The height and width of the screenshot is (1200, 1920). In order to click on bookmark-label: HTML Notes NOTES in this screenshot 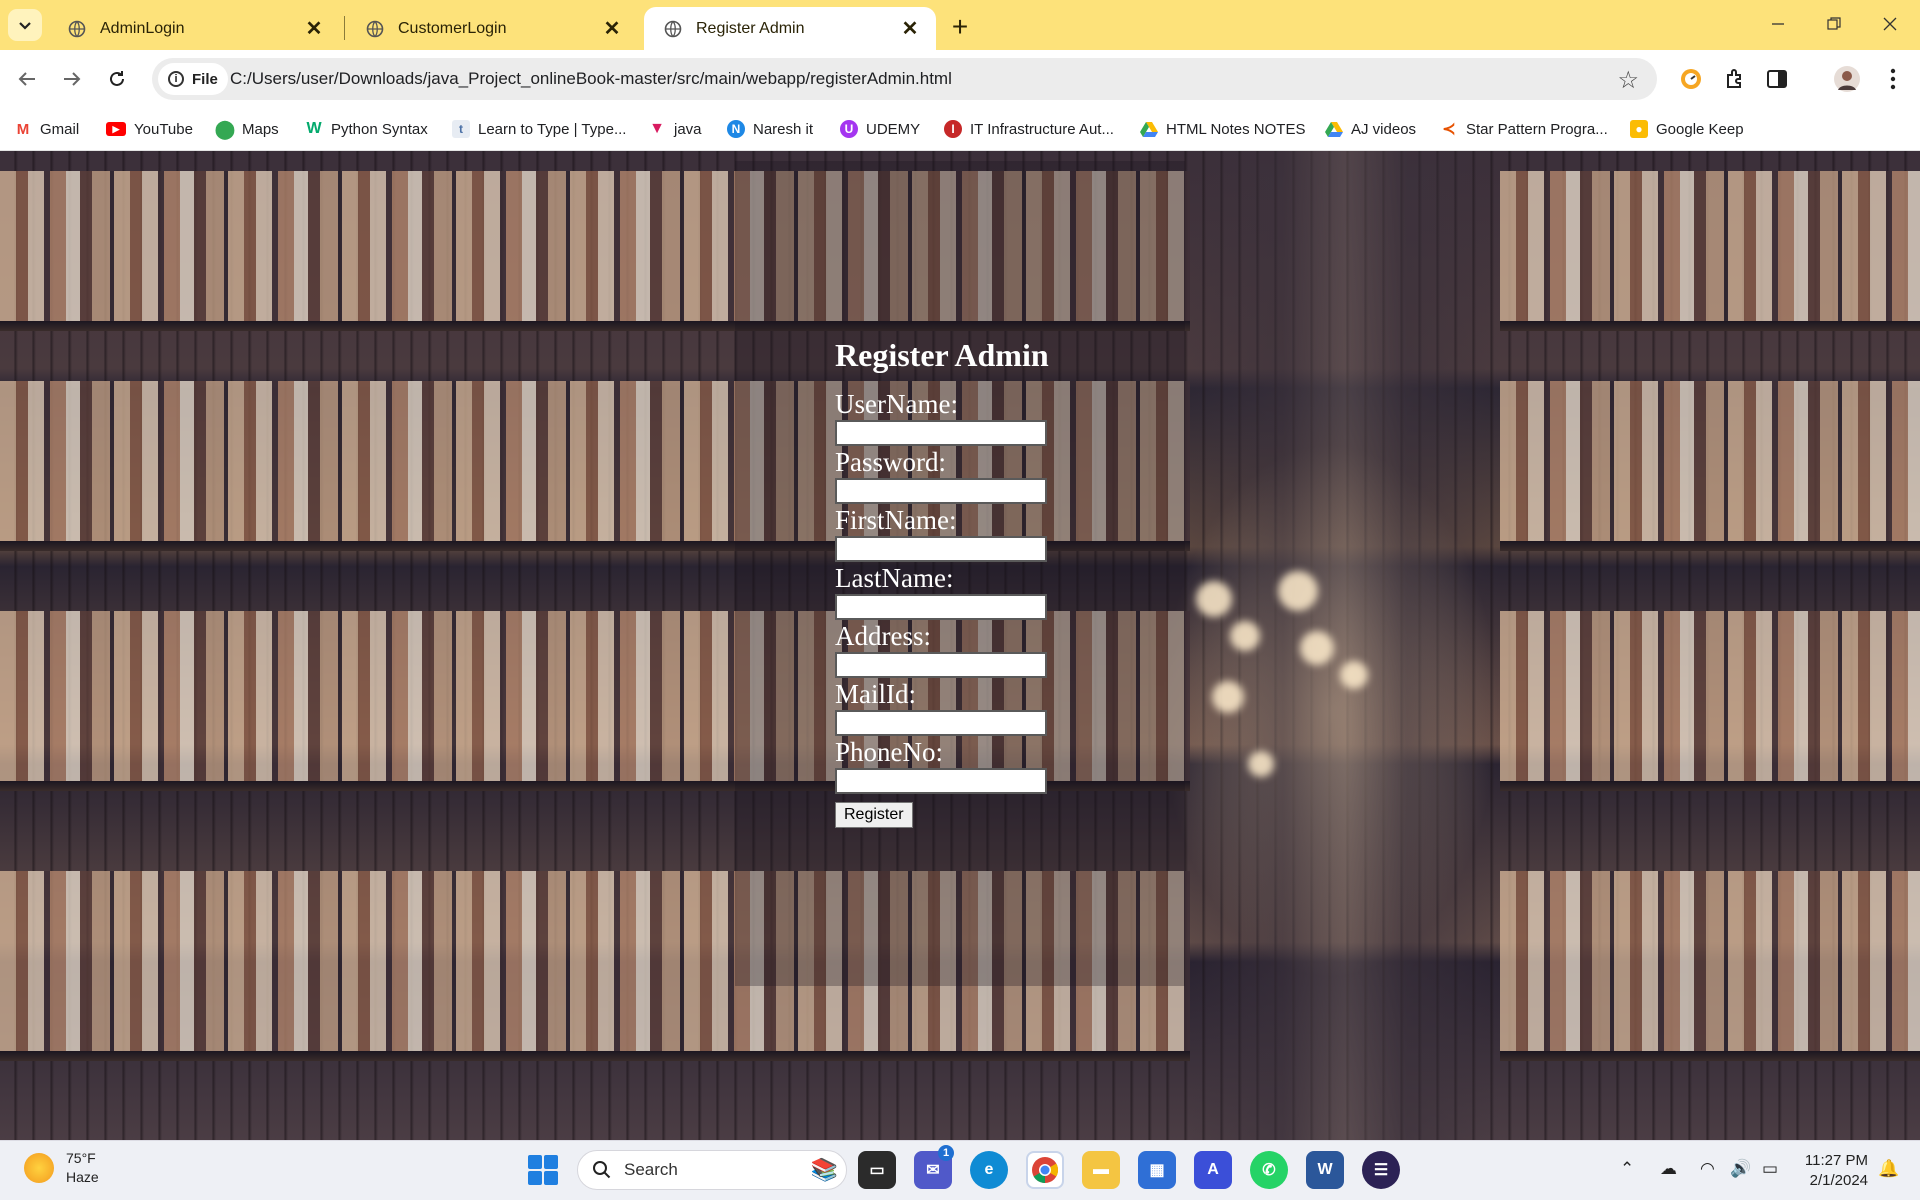, I will do `click(1236, 129)`.